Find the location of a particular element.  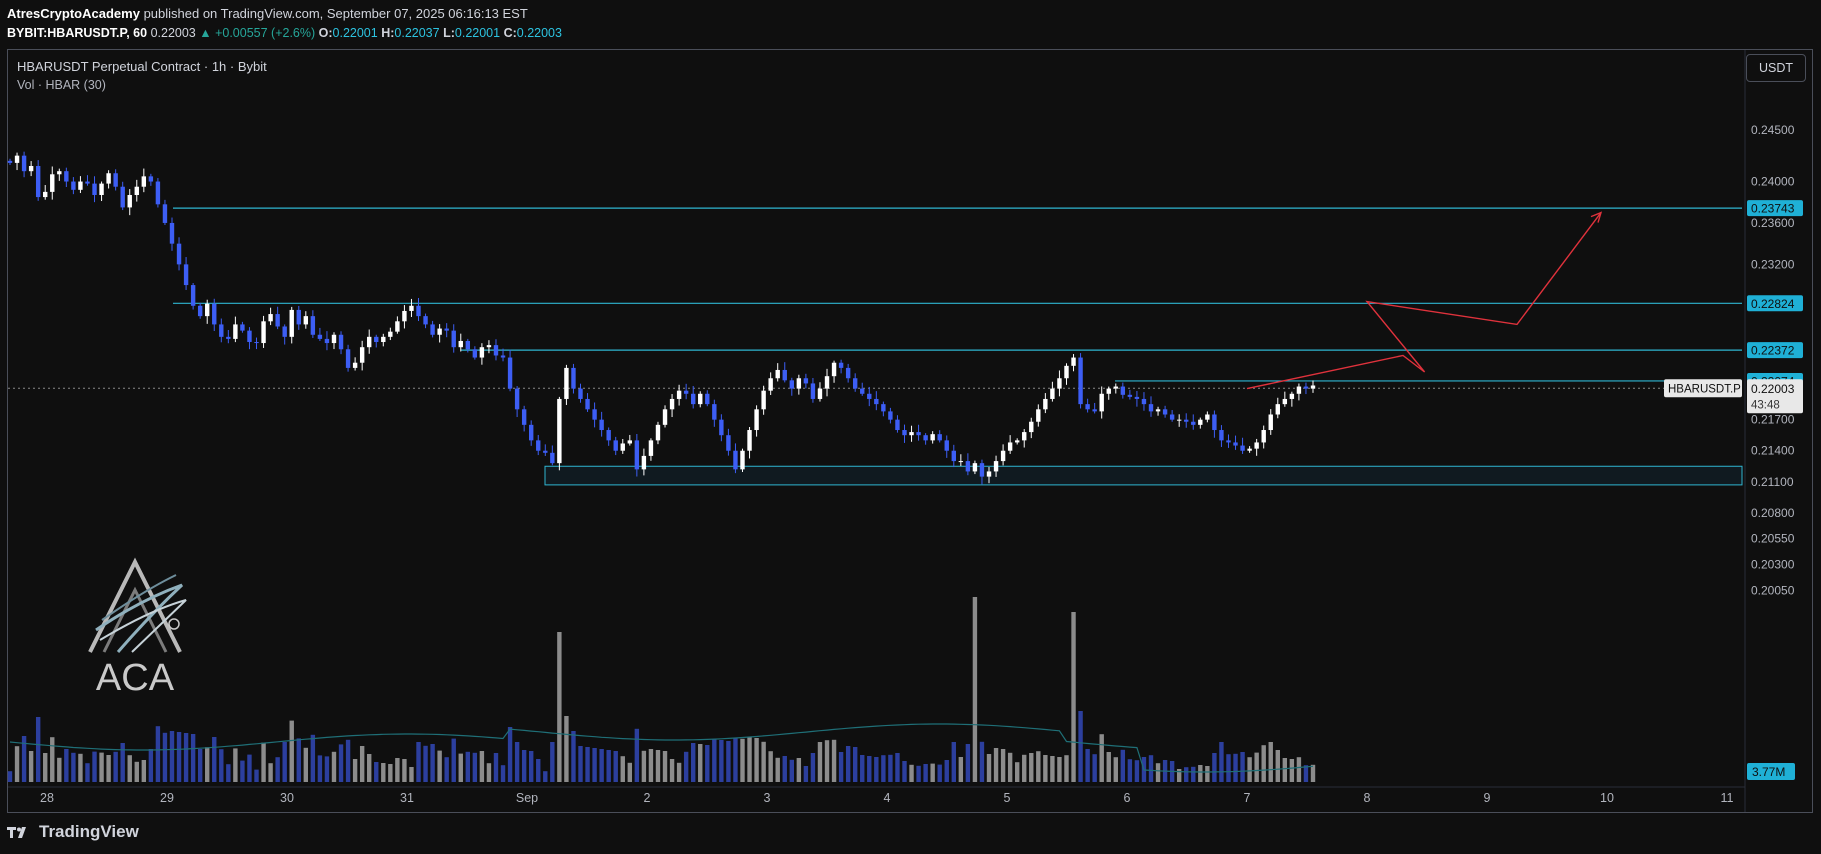

y-tick-label: 0.23600 is located at coordinates (1773, 223).